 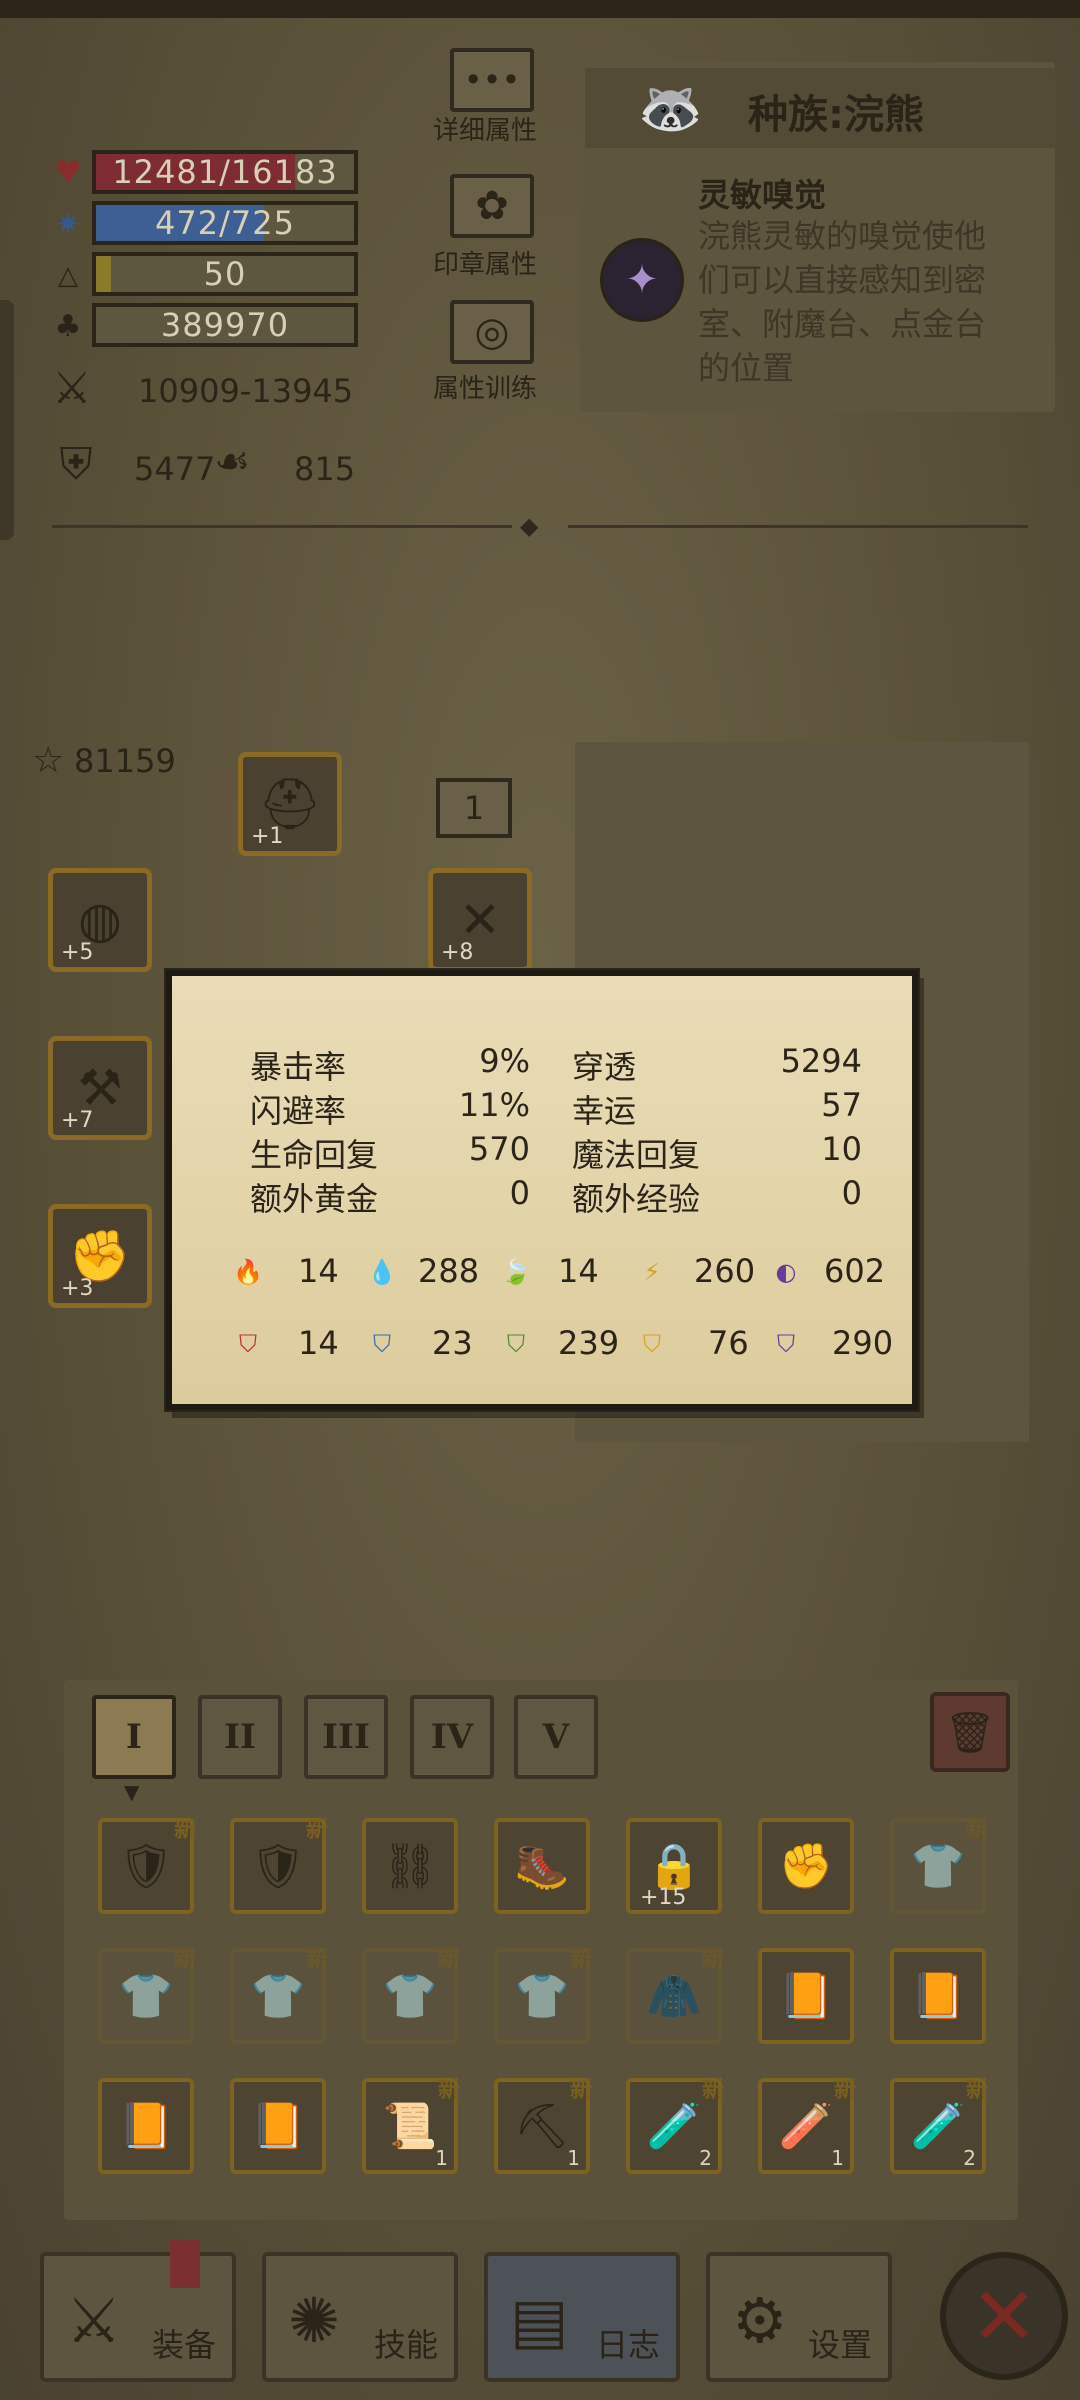 What do you see at coordinates (807, 2126) in the screenshot?
I see `inventory-item: 🧪 新 1` at bounding box center [807, 2126].